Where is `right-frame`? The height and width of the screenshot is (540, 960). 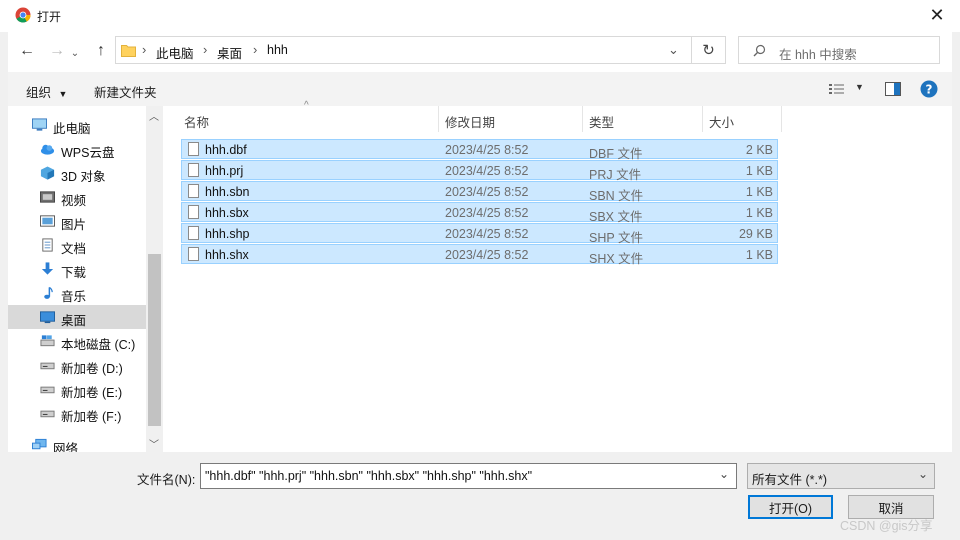
right-frame is located at coordinates (956, 286).